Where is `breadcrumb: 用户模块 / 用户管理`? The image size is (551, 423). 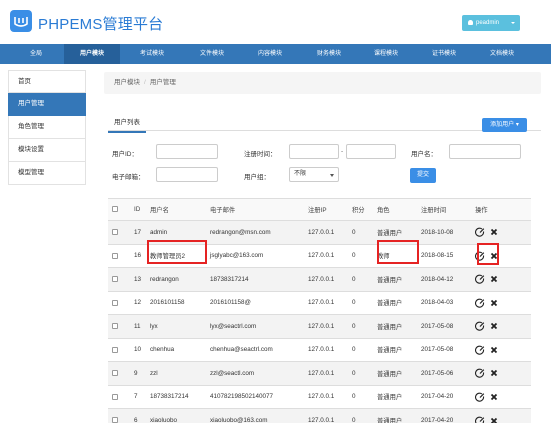
breadcrumb: 用户模块 / 用户管理 is located at coordinates (322, 83).